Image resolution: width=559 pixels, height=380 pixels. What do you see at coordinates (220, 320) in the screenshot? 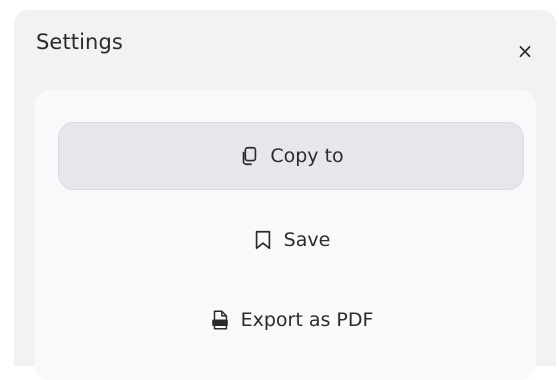
I see `pdf-file-icon: PDF` at bounding box center [220, 320].